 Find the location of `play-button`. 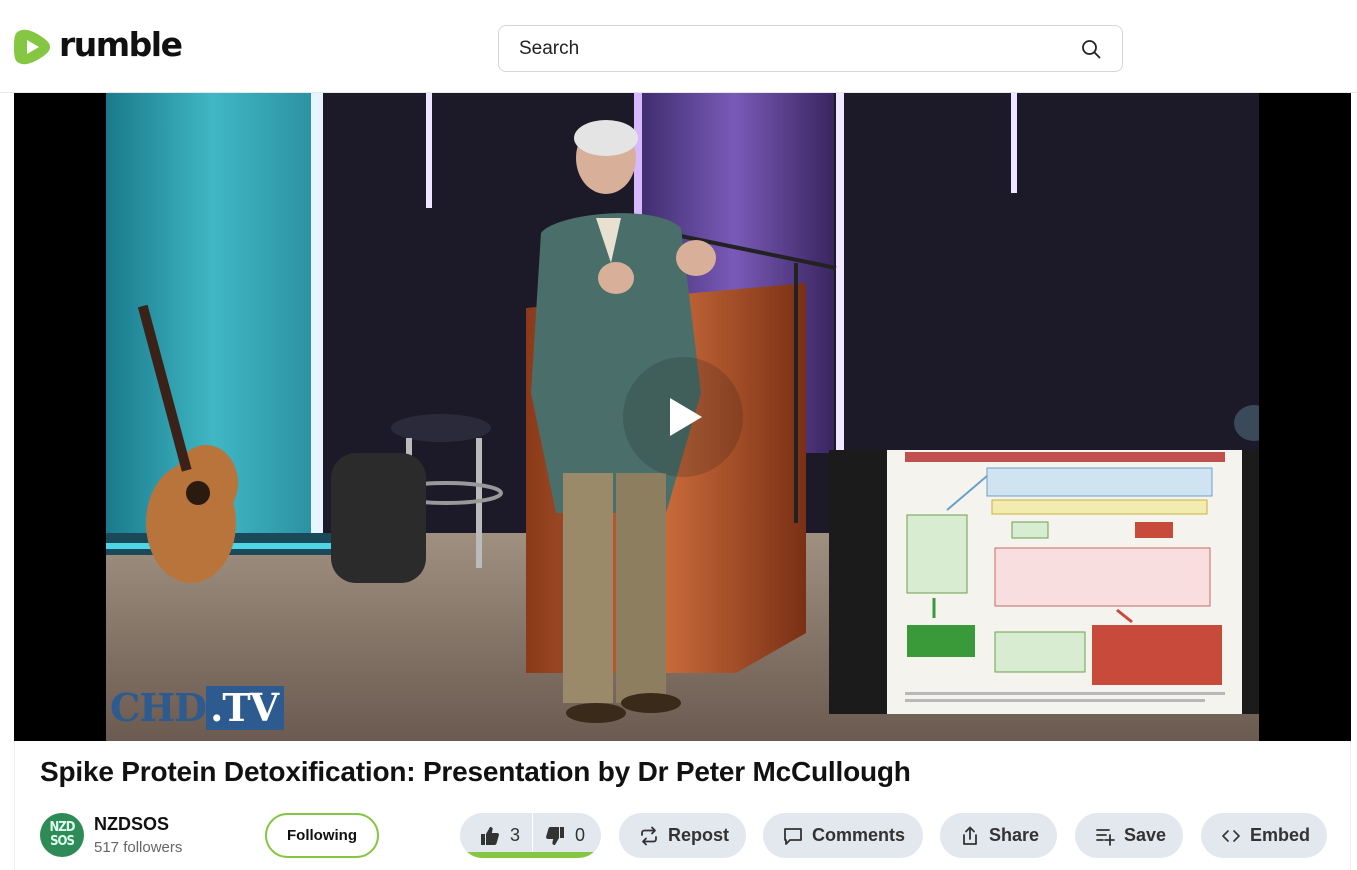

play-button is located at coordinates (683, 417).